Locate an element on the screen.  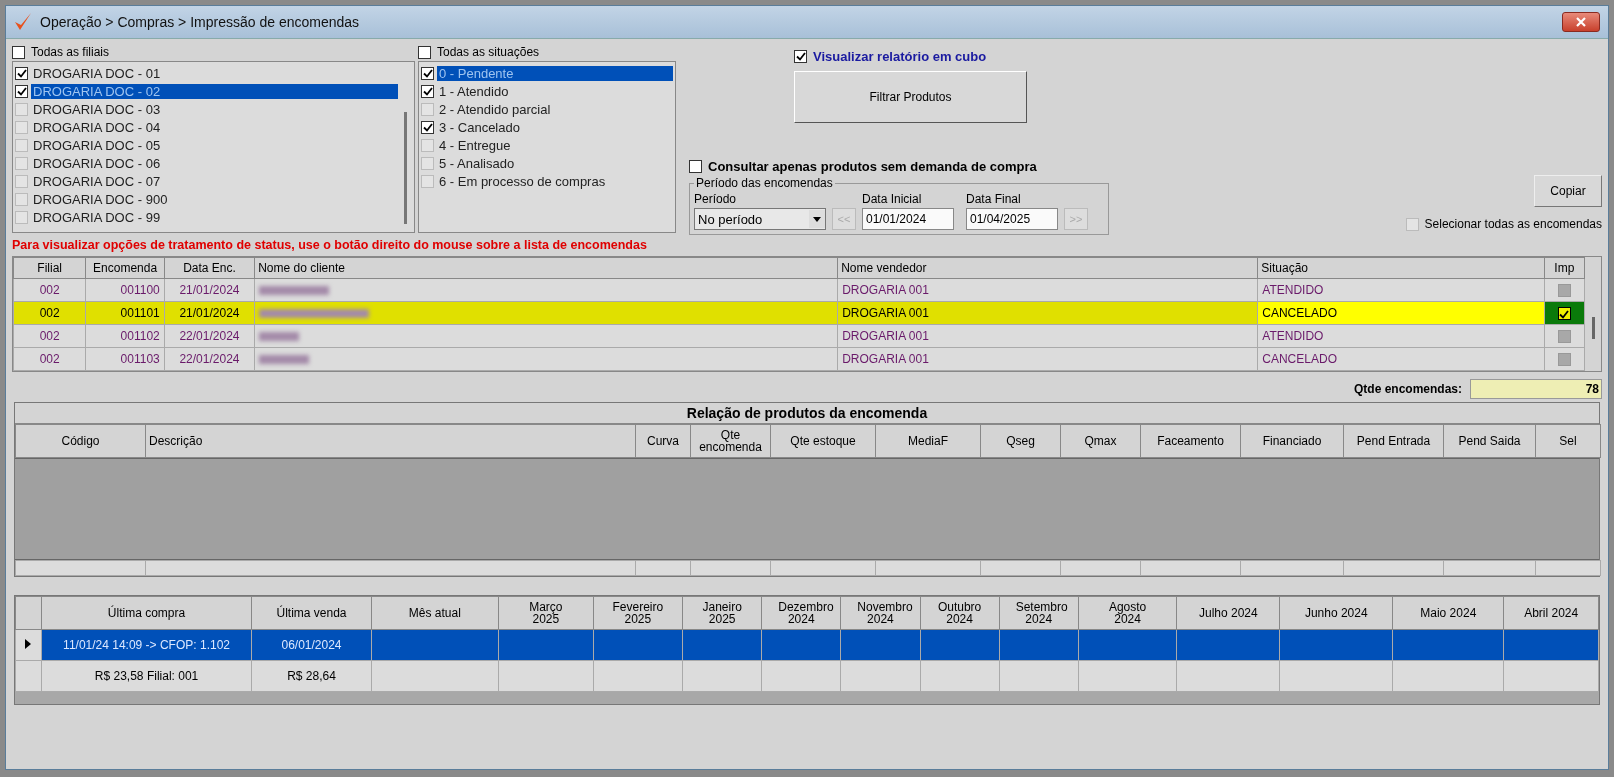
column-header: Curva is located at coordinates (663, 441).